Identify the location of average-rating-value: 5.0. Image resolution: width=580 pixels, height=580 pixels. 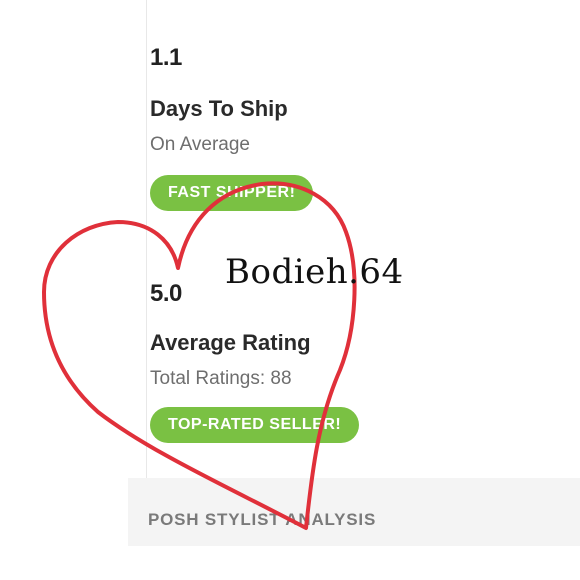
(166, 293).